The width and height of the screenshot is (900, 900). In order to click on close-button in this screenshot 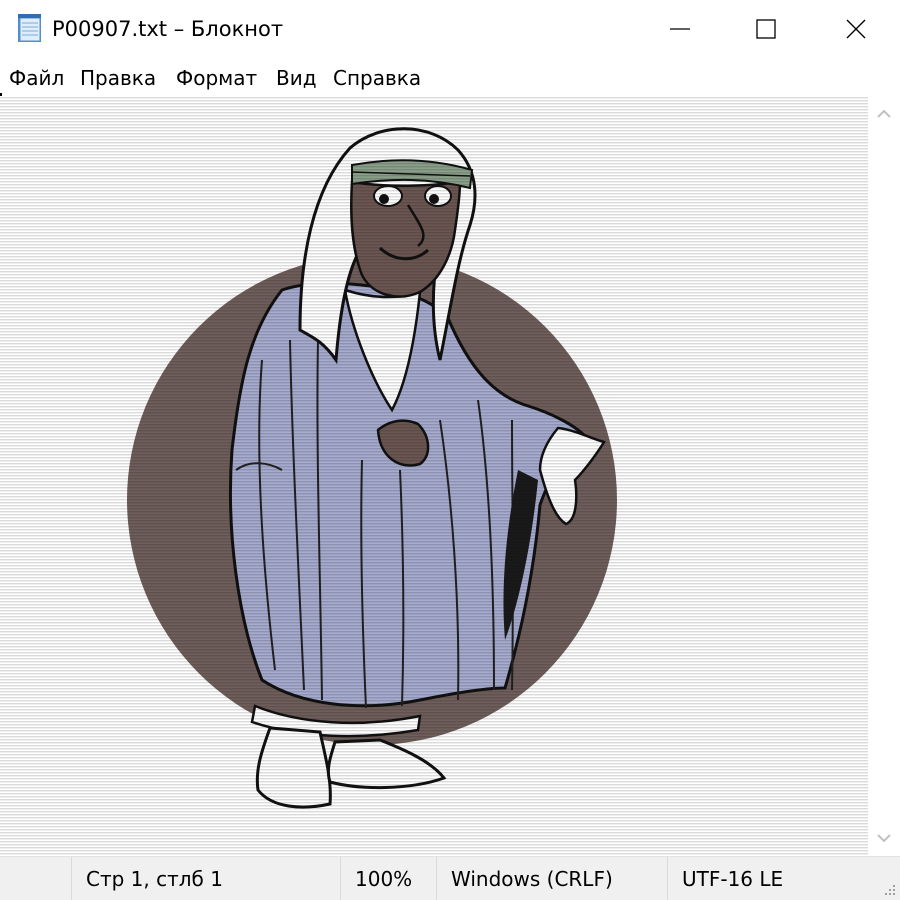, I will do `click(855, 29)`.